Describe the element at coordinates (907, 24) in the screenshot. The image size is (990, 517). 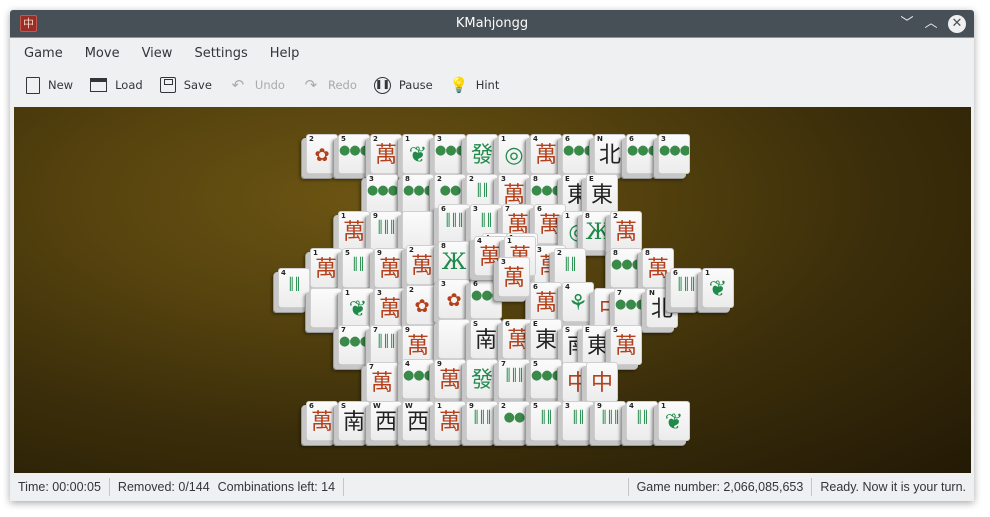
I see `minimize-button: ﹀` at that location.